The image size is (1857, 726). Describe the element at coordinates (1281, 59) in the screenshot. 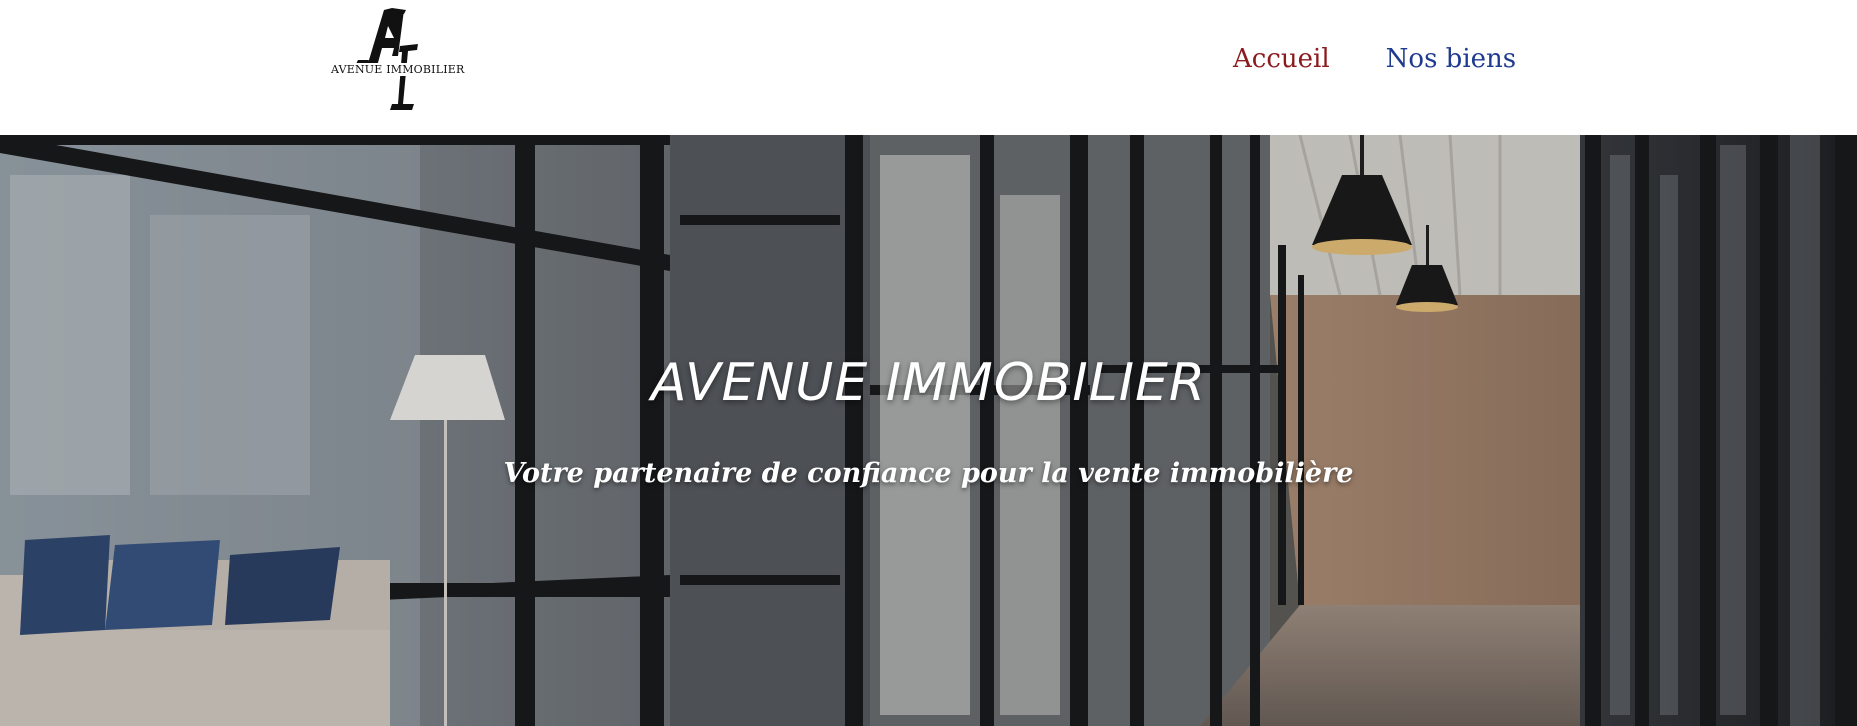

I see `nav-link-accueil: Accueil` at that location.